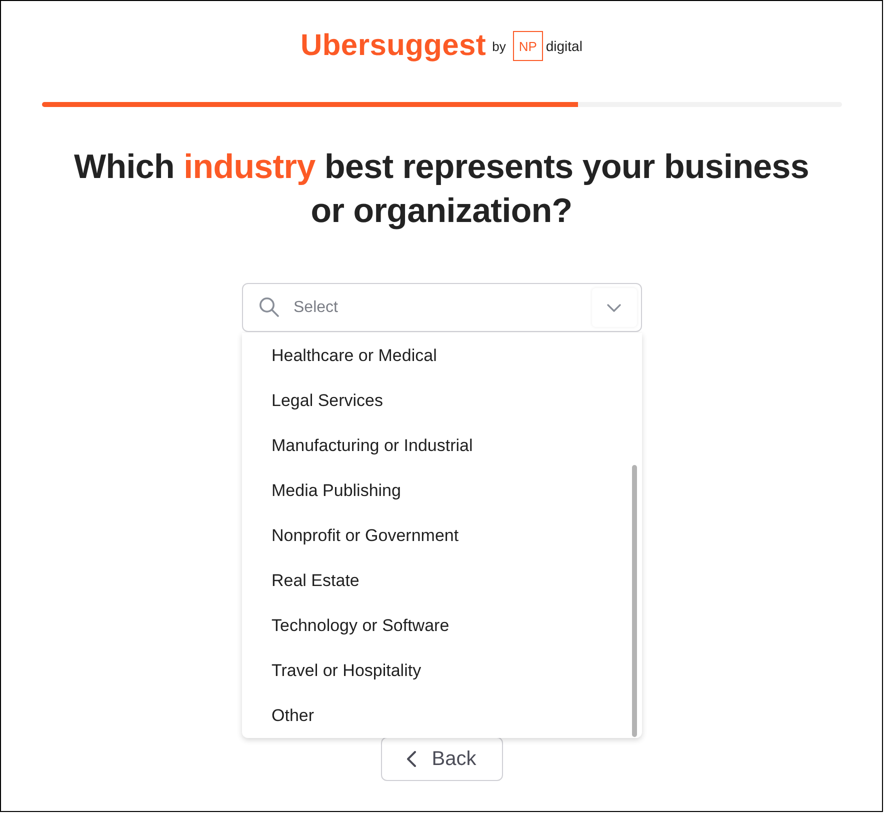 The image size is (884, 813). I want to click on search-icon, so click(268, 307).